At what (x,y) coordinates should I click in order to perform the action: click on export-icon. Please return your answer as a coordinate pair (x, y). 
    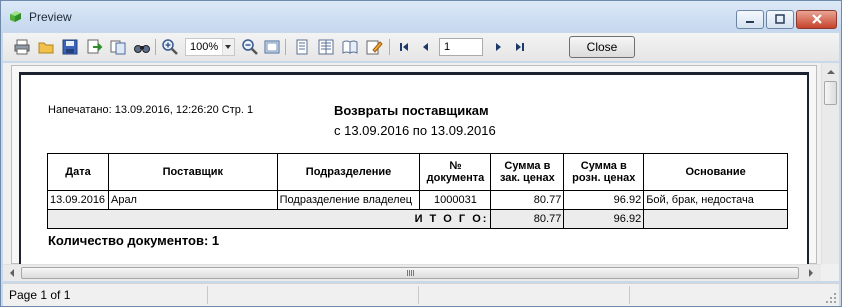
    Looking at the image, I should click on (95, 46).